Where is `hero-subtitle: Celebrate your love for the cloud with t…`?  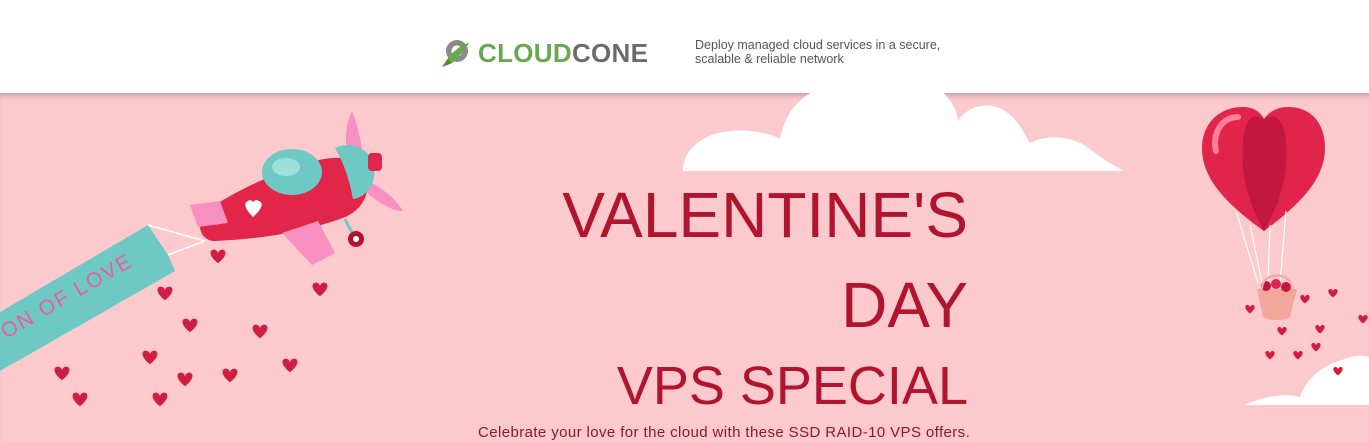
hero-subtitle: Celebrate your love for the cloud with t… is located at coordinates (724, 432).